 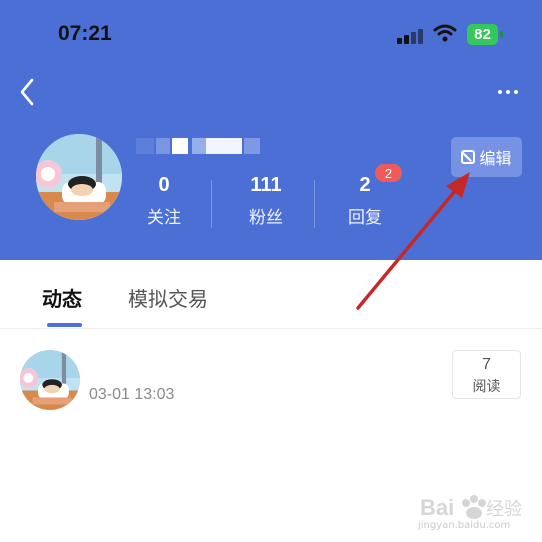 I want to click on tab-simulated-trading: 模拟交易, so click(x=168, y=297).